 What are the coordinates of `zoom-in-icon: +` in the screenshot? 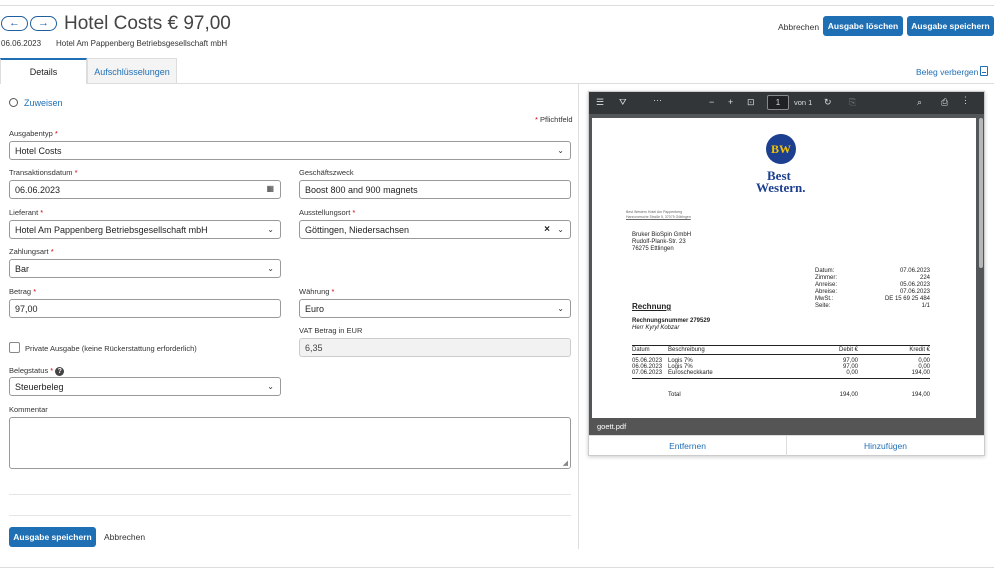 It's located at (730, 102).